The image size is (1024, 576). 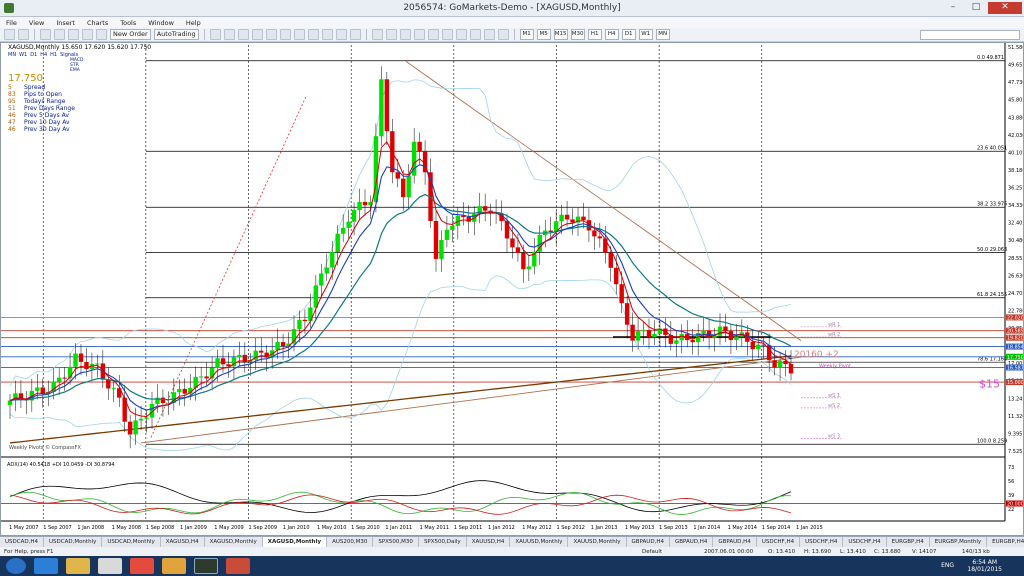 I want to click on zoom-in-icon, so click(x=257, y=34).